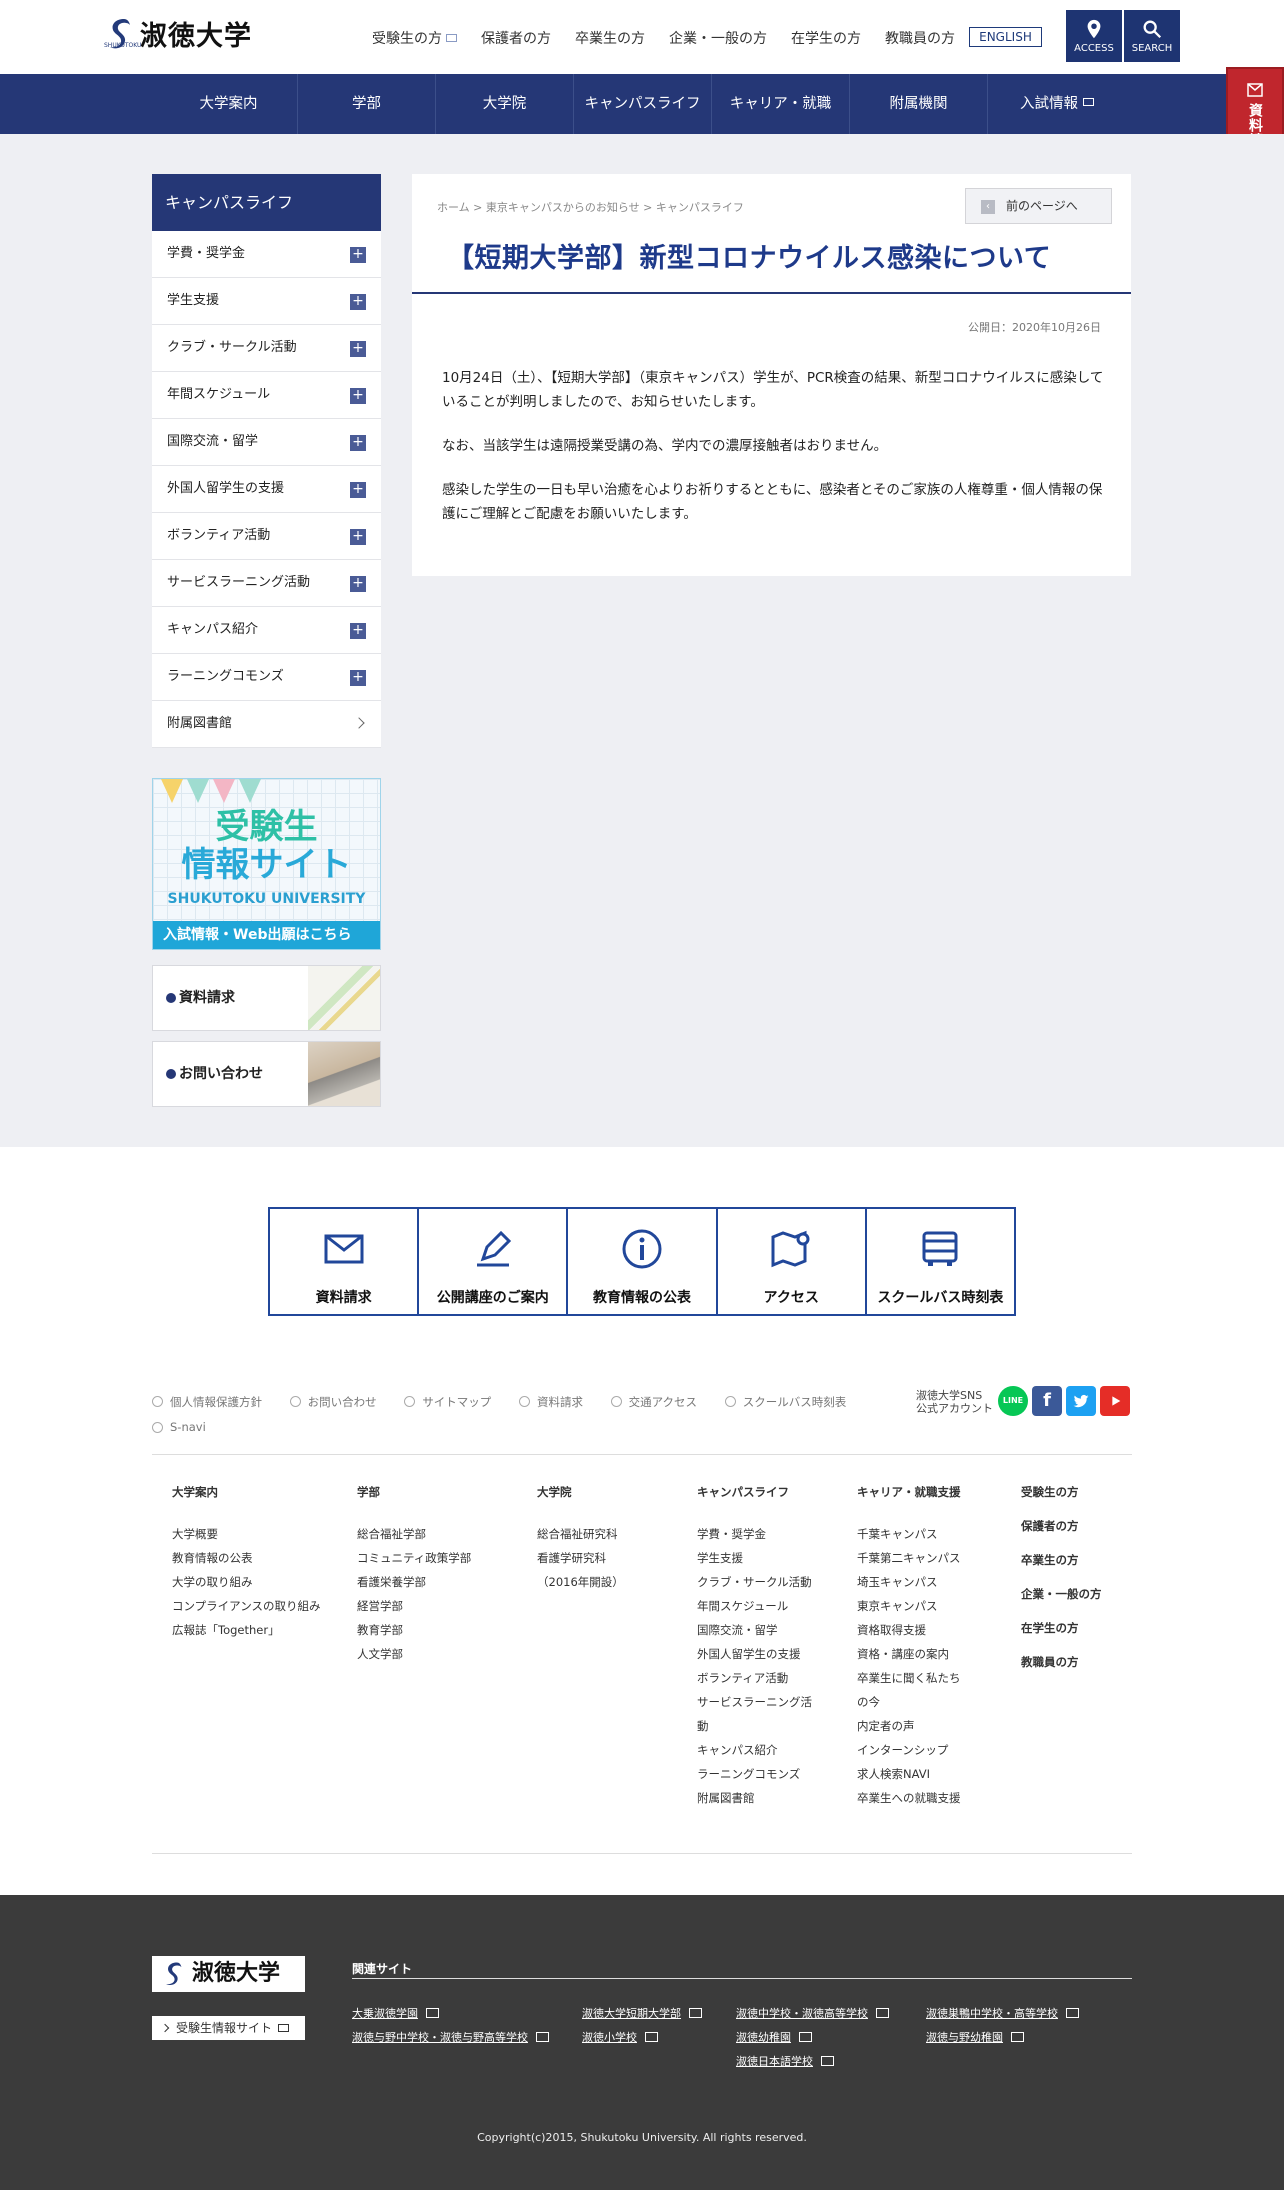  I want to click on footer-audience-link: 教職員の方, so click(1061, 1662).